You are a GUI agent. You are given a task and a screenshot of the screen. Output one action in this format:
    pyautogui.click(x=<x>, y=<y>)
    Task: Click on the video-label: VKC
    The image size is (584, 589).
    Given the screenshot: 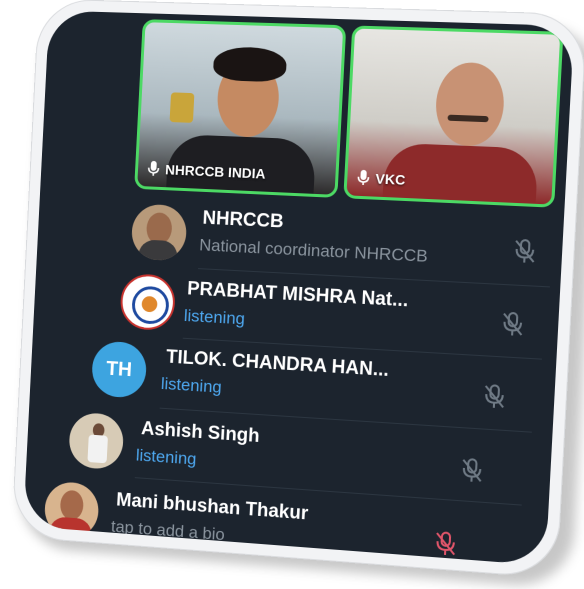 What is the action you would take?
    pyautogui.click(x=381, y=179)
    